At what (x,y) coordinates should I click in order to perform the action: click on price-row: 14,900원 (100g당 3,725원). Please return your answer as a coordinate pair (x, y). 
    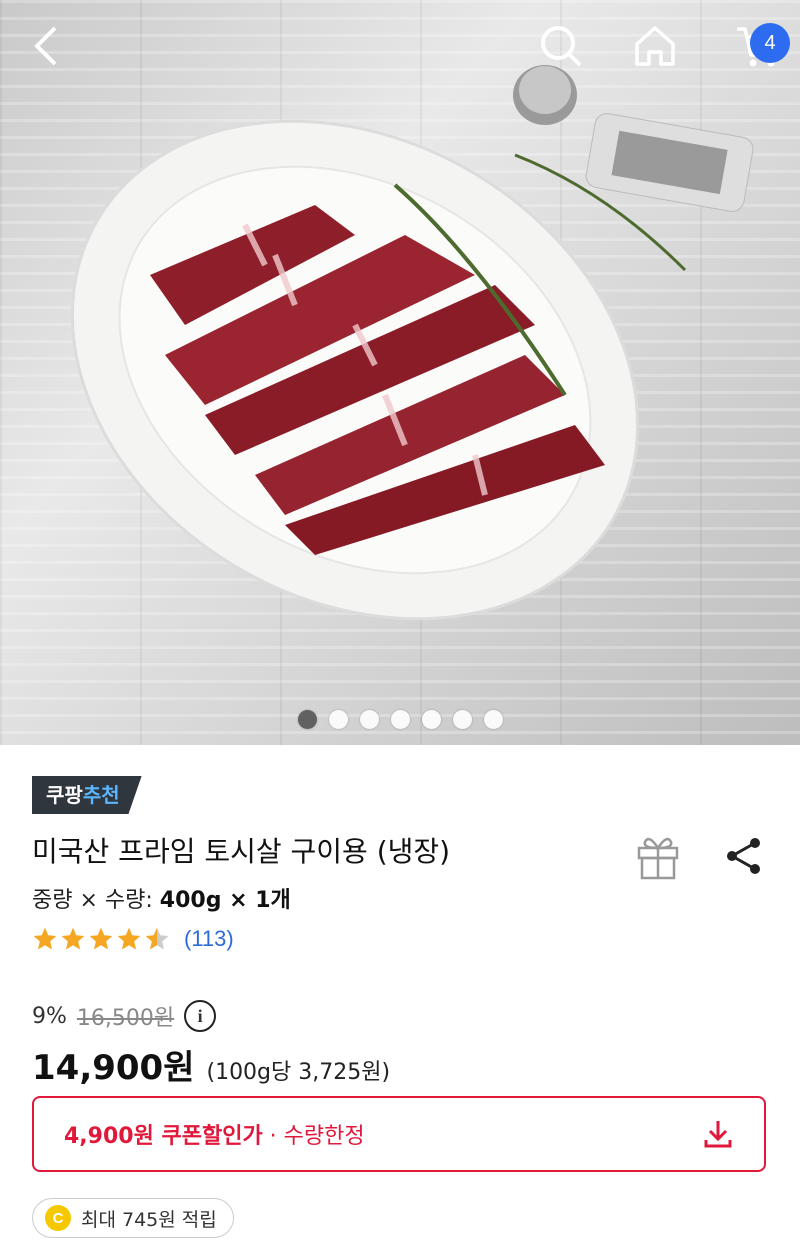
    Looking at the image, I should click on (211, 1064).